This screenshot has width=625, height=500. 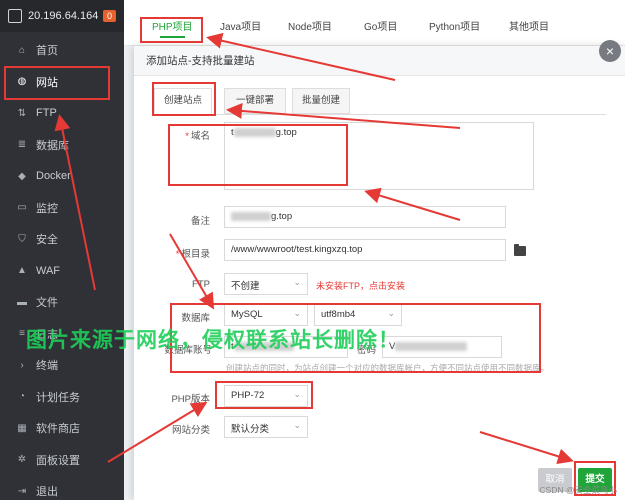 What do you see at coordinates (47, 366) in the screenshot?
I see `sidebar-item-label: 终端` at bounding box center [47, 366].